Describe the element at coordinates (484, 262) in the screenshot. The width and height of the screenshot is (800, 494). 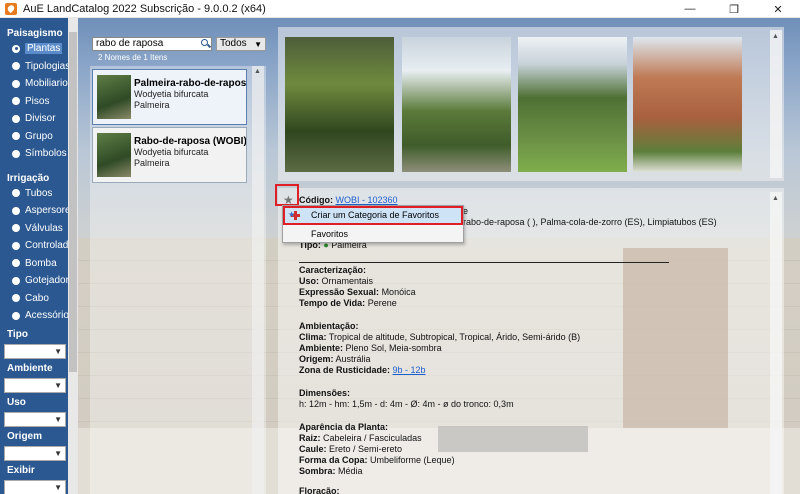
I see `divider` at that location.